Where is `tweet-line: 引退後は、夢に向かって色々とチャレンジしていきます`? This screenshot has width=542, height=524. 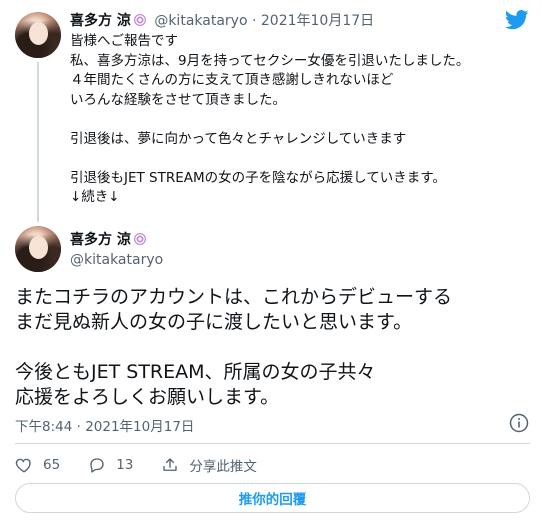
tweet-line: 引退後は、夢に向かって色々とチャレンジしていきます is located at coordinates (238, 138).